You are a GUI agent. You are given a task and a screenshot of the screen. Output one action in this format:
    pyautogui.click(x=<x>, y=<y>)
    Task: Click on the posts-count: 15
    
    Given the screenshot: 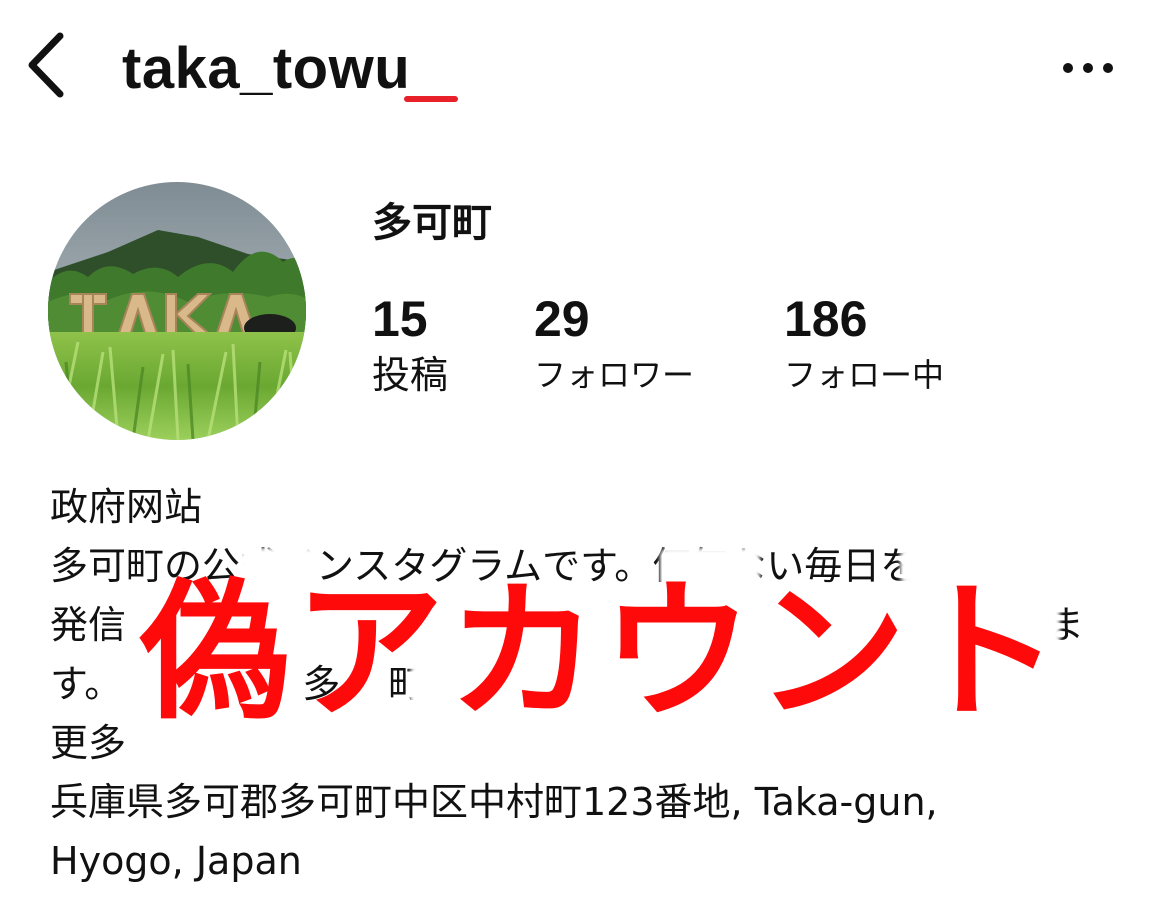 What is the action you would take?
    pyautogui.click(x=400, y=319)
    